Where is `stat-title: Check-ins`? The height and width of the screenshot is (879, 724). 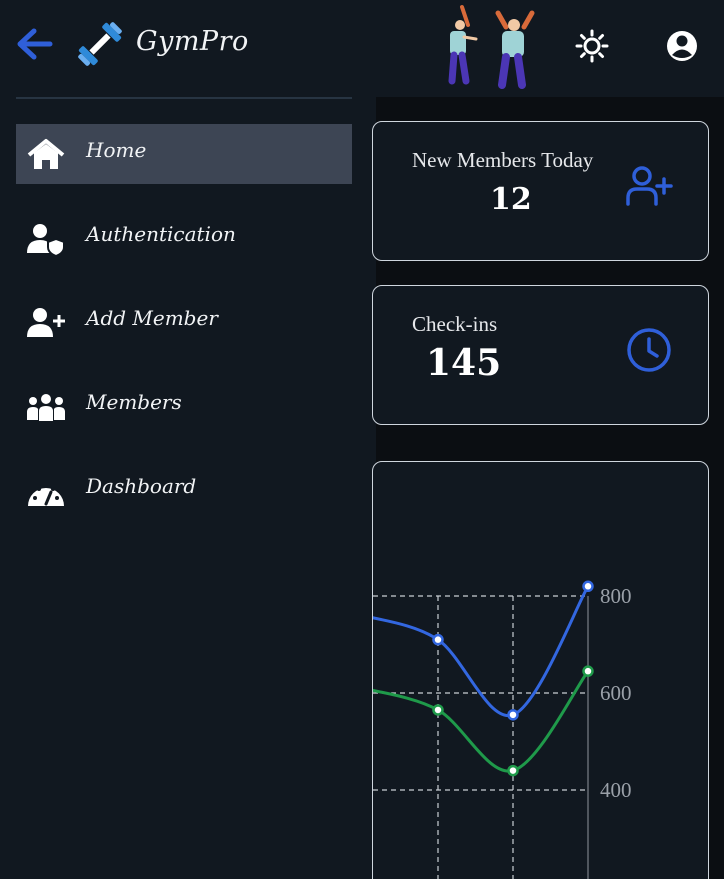
stat-title: Check-ins is located at coordinates (455, 324).